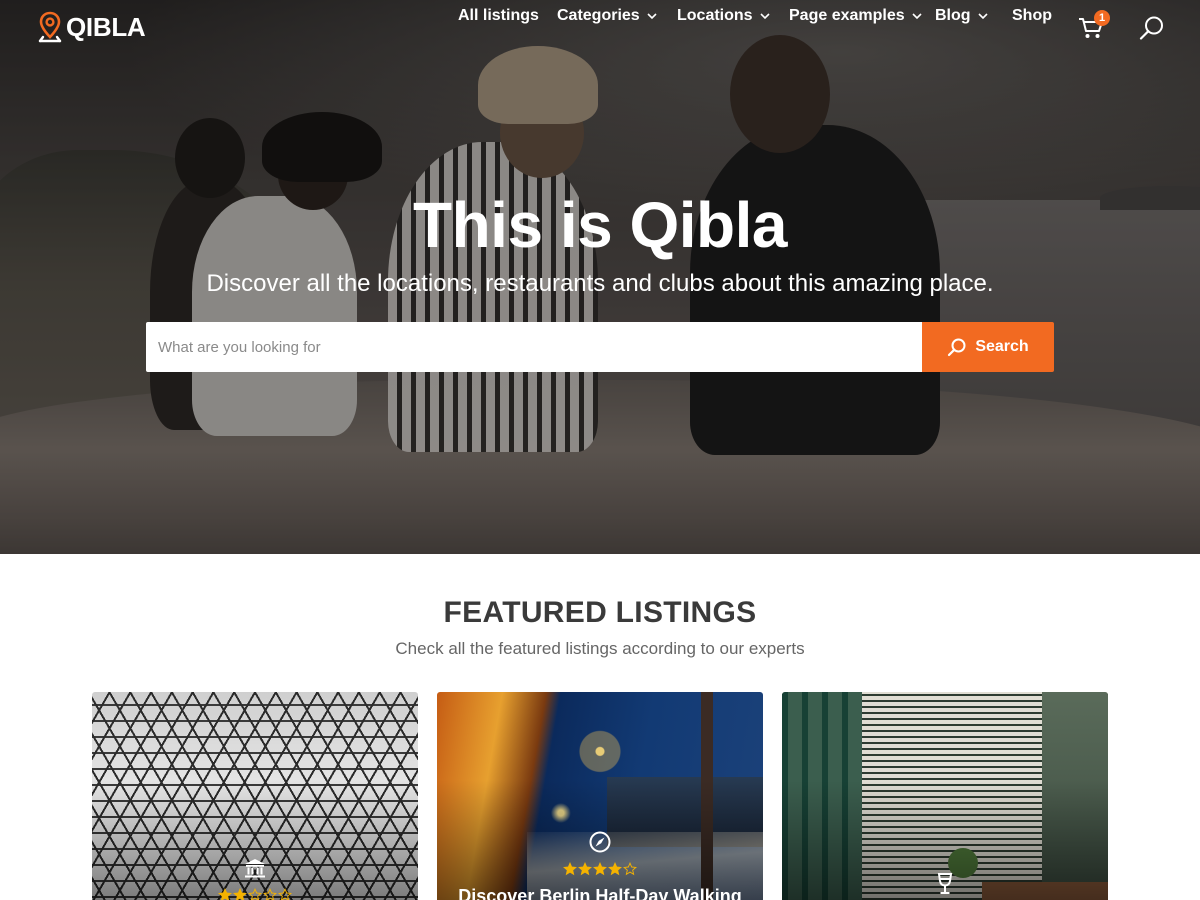  What do you see at coordinates (600, 225) in the screenshot?
I see `hero-title: This is Qibla` at bounding box center [600, 225].